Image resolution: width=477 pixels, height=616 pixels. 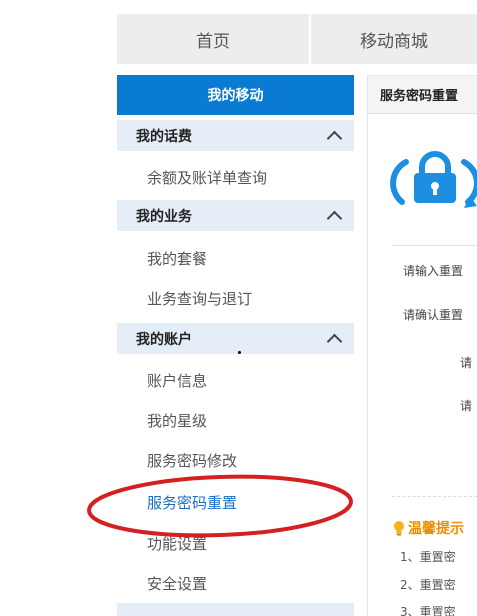 What do you see at coordinates (164, 136) in the screenshot?
I see `sidebar-group-label: 我的话费` at bounding box center [164, 136].